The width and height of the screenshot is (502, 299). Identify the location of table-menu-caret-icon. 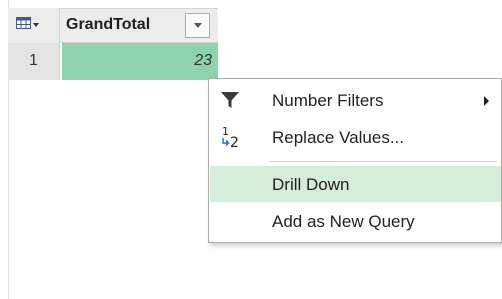
(36, 25).